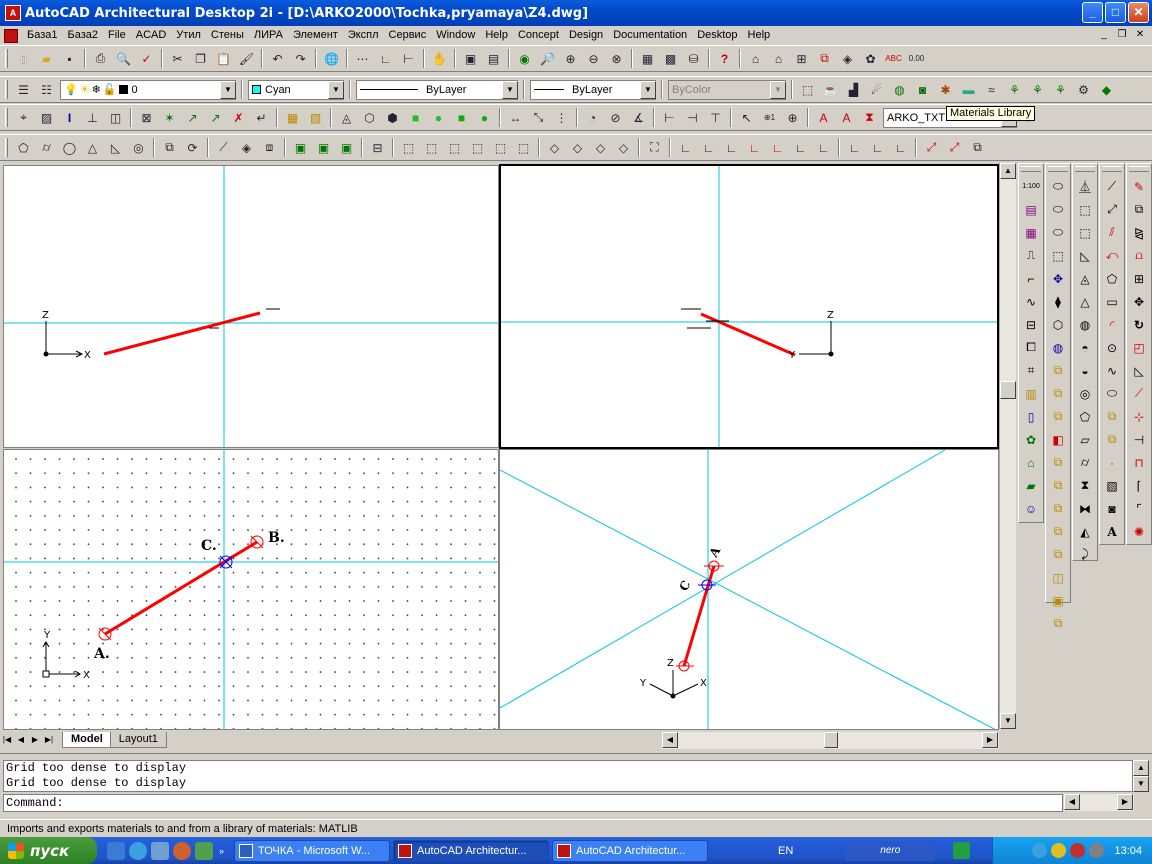 This screenshot has width=1152, height=864. What do you see at coordinates (824, 59) in the screenshot?
I see `arch-object-icon: ⧉` at bounding box center [824, 59].